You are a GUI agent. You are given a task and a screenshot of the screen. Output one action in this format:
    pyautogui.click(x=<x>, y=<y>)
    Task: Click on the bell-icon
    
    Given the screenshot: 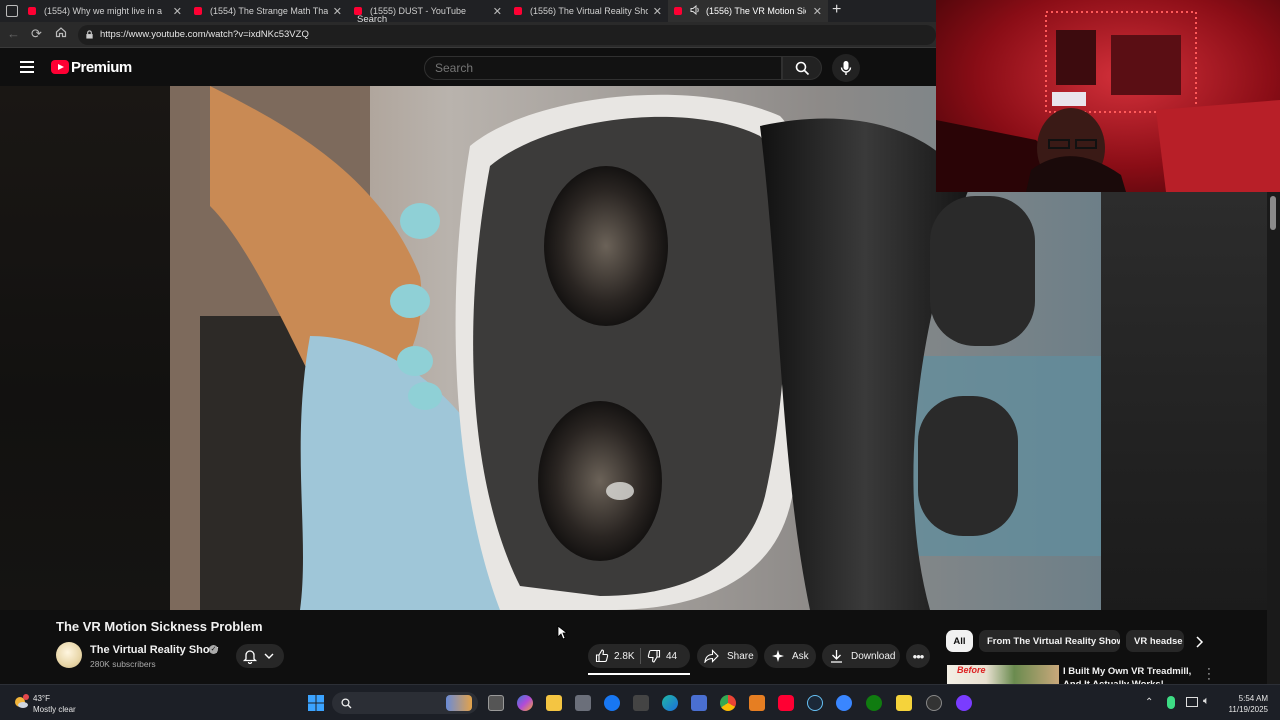 What is the action you would take?
    pyautogui.click(x=250, y=657)
    